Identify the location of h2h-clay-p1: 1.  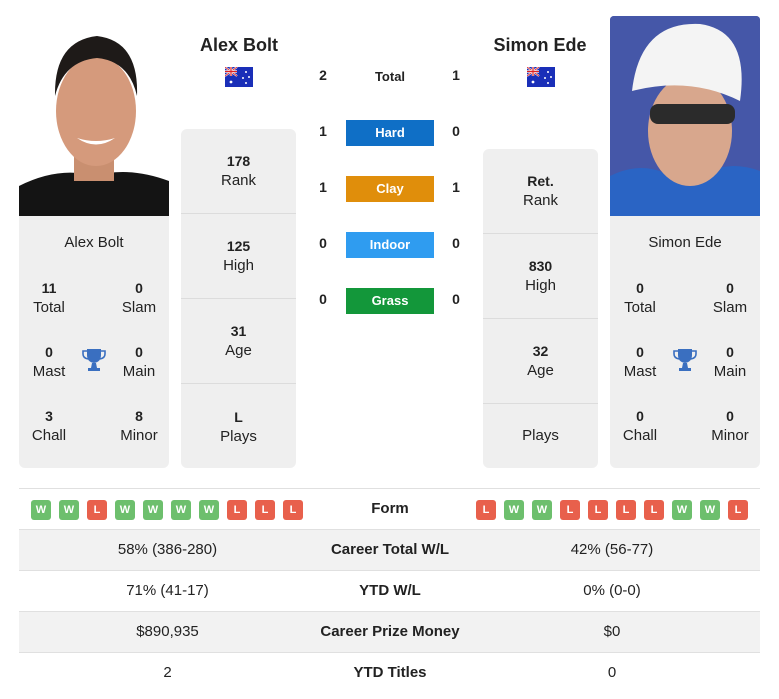
(323, 187).